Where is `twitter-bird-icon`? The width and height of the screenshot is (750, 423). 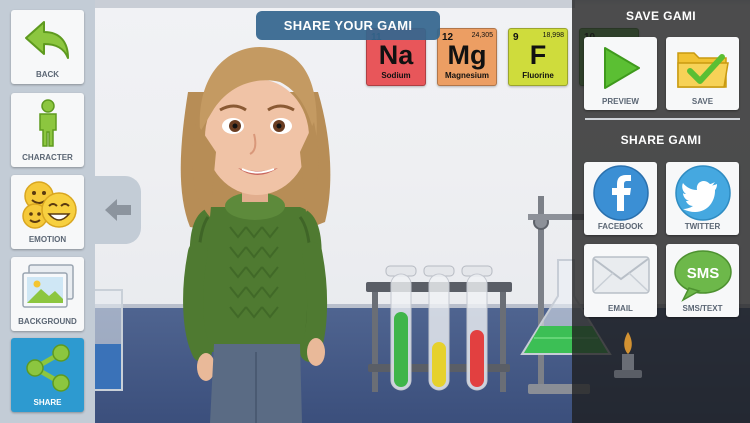 twitter-bird-icon is located at coordinates (702, 193).